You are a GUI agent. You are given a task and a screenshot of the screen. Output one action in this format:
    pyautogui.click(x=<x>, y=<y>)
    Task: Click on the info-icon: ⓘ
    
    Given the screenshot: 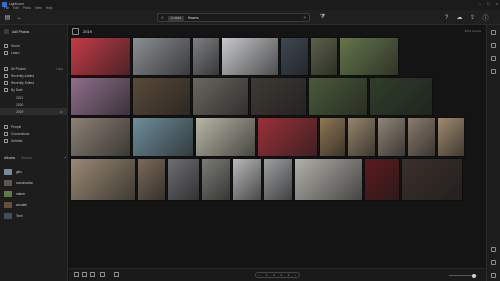 What is the action you would take?
    pyautogui.click(x=485, y=17)
    